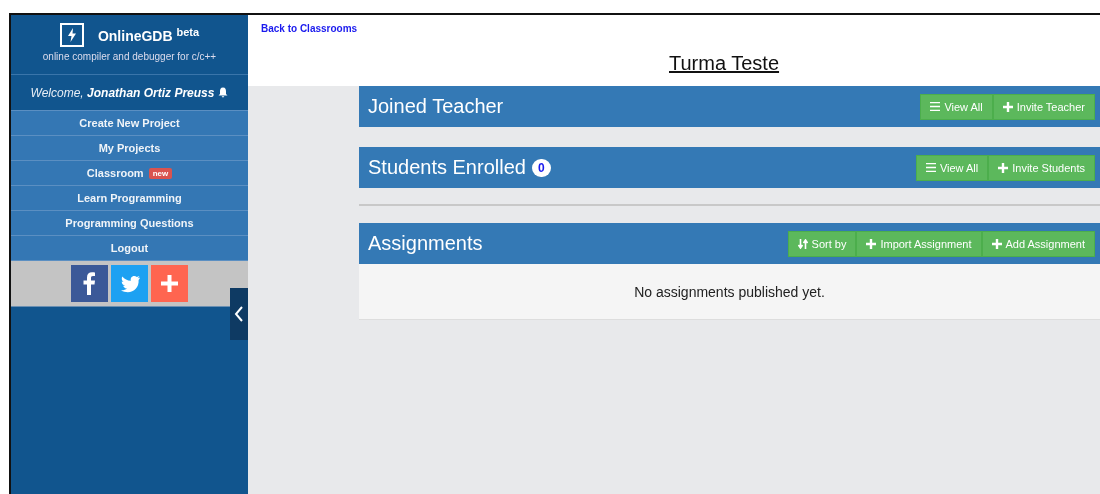 The image size is (1100, 494). What do you see at coordinates (822, 243) in the screenshot?
I see `action-button: Sort by` at bounding box center [822, 243].